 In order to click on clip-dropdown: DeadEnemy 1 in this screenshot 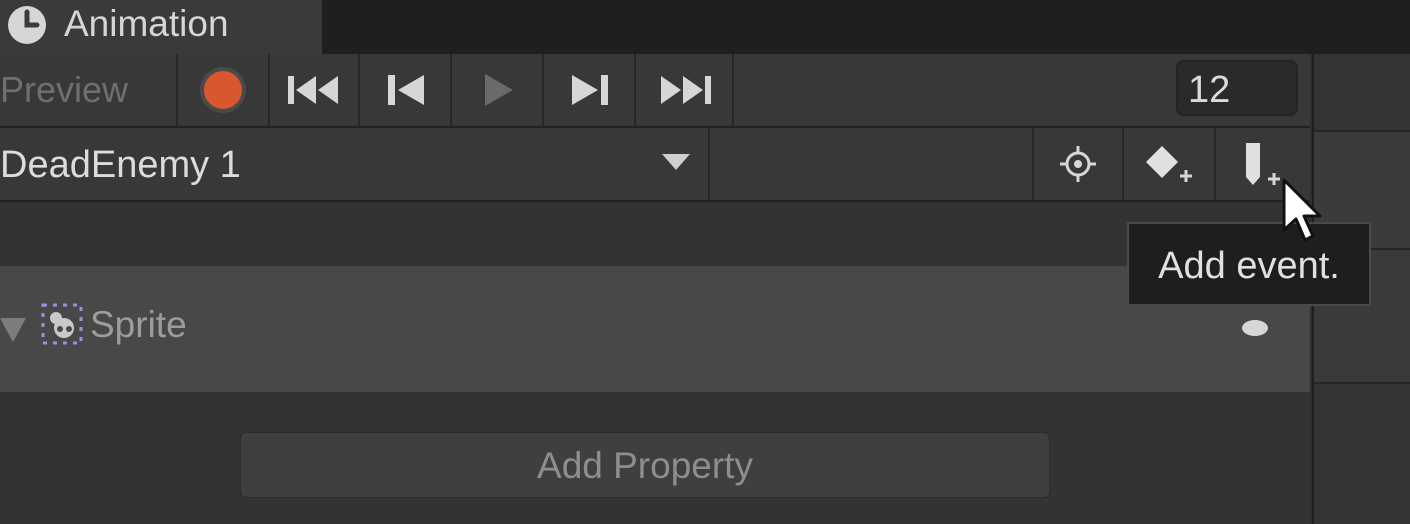, I will do `click(355, 164)`.